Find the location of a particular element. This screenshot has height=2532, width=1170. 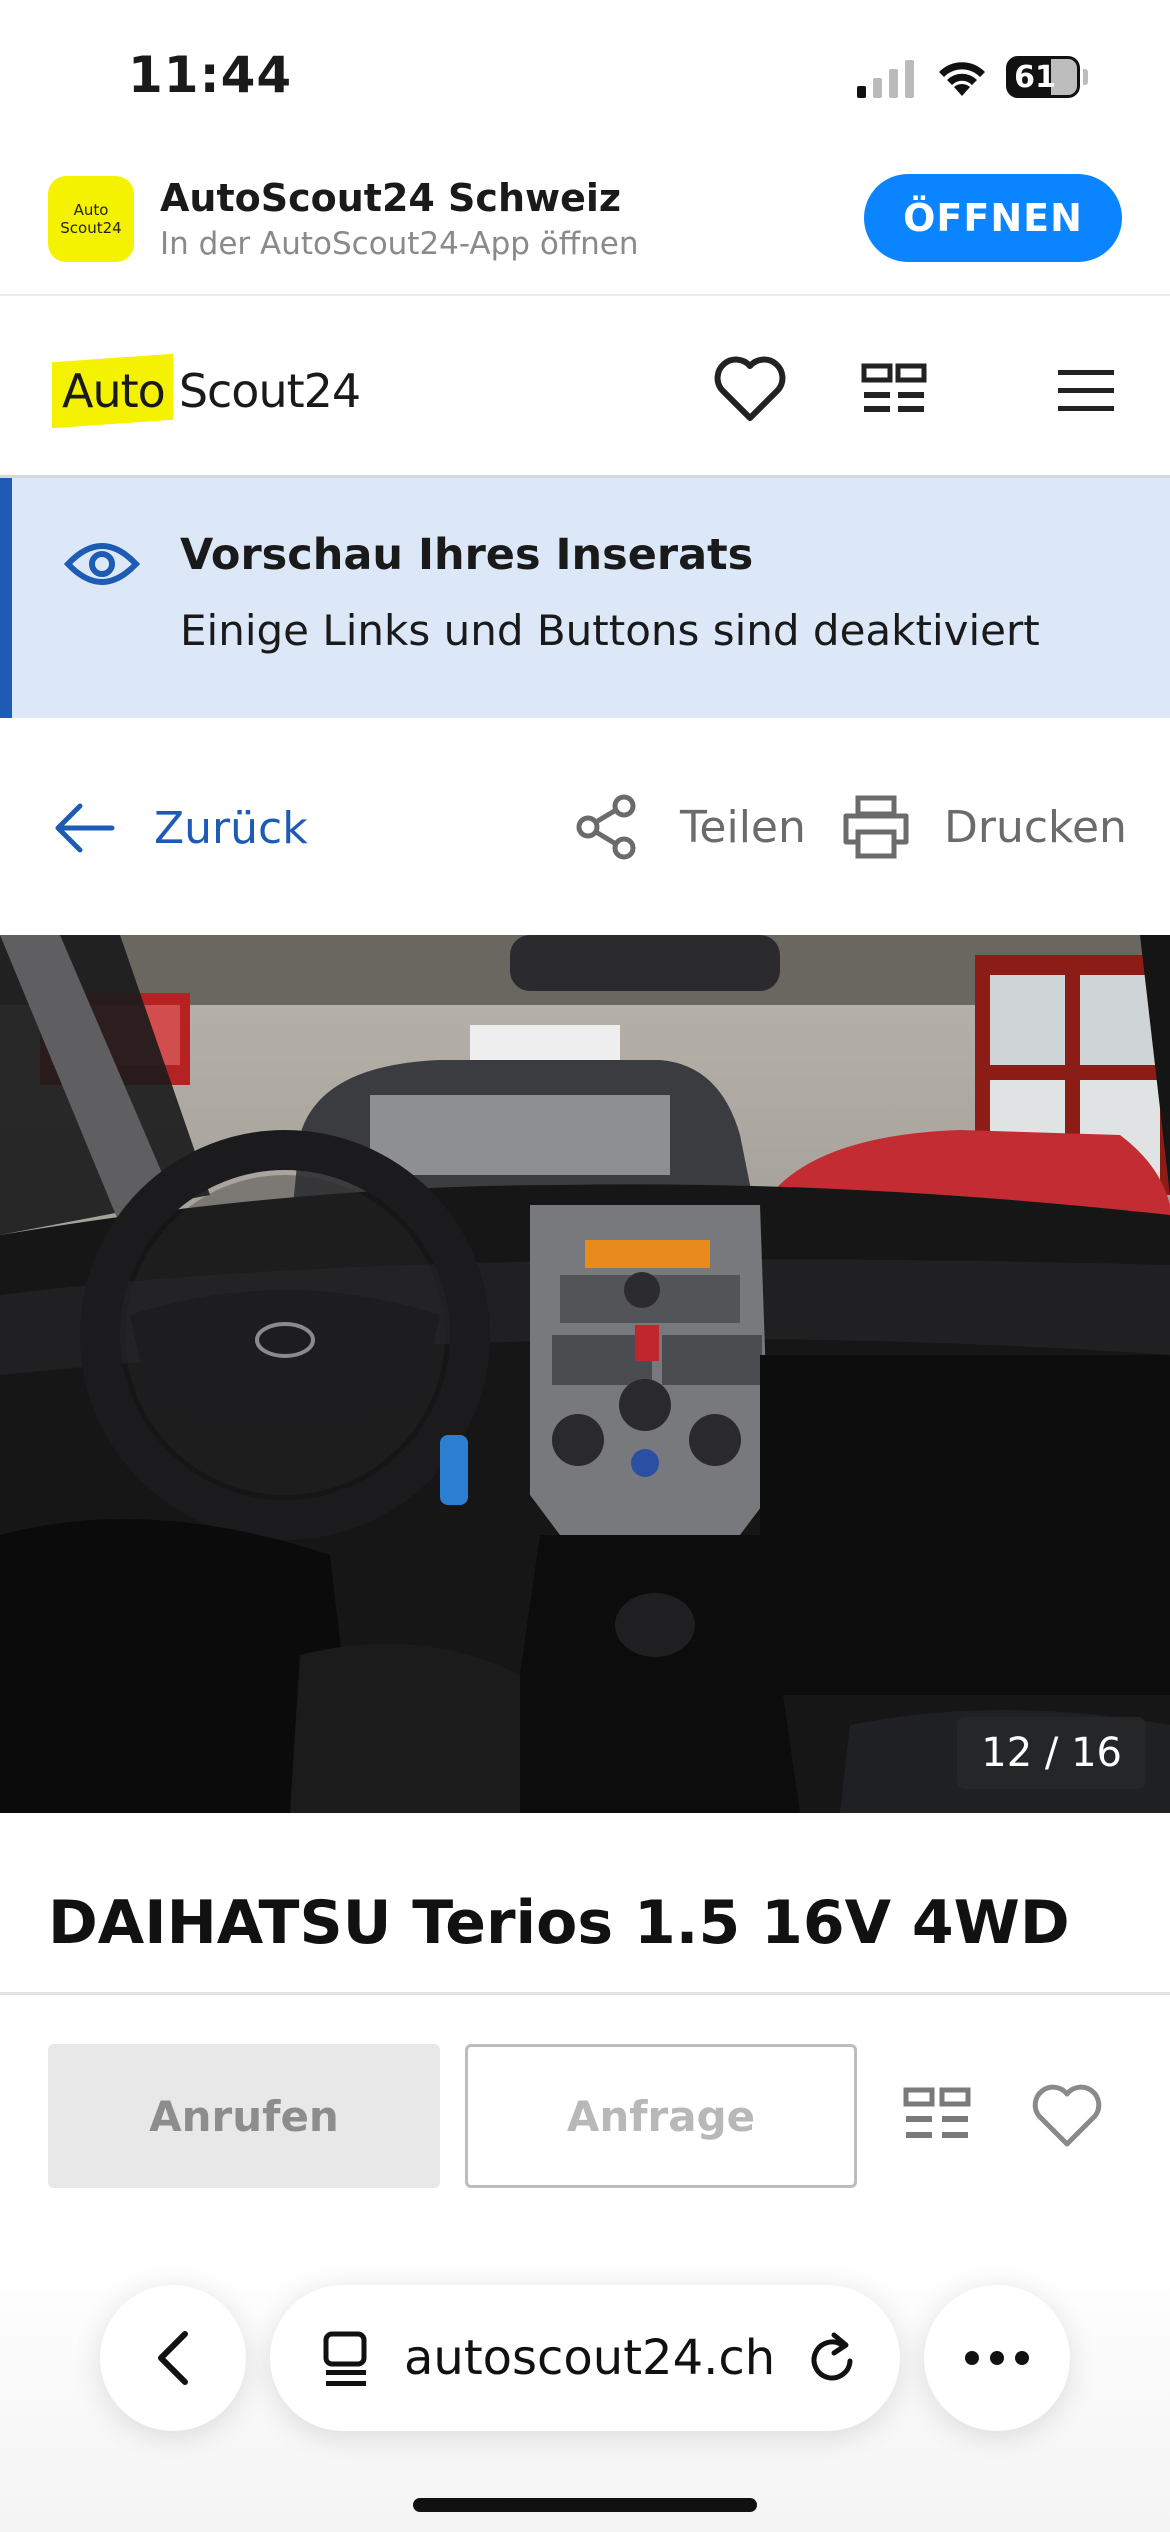

print-label: Drucken is located at coordinates (1035, 827).